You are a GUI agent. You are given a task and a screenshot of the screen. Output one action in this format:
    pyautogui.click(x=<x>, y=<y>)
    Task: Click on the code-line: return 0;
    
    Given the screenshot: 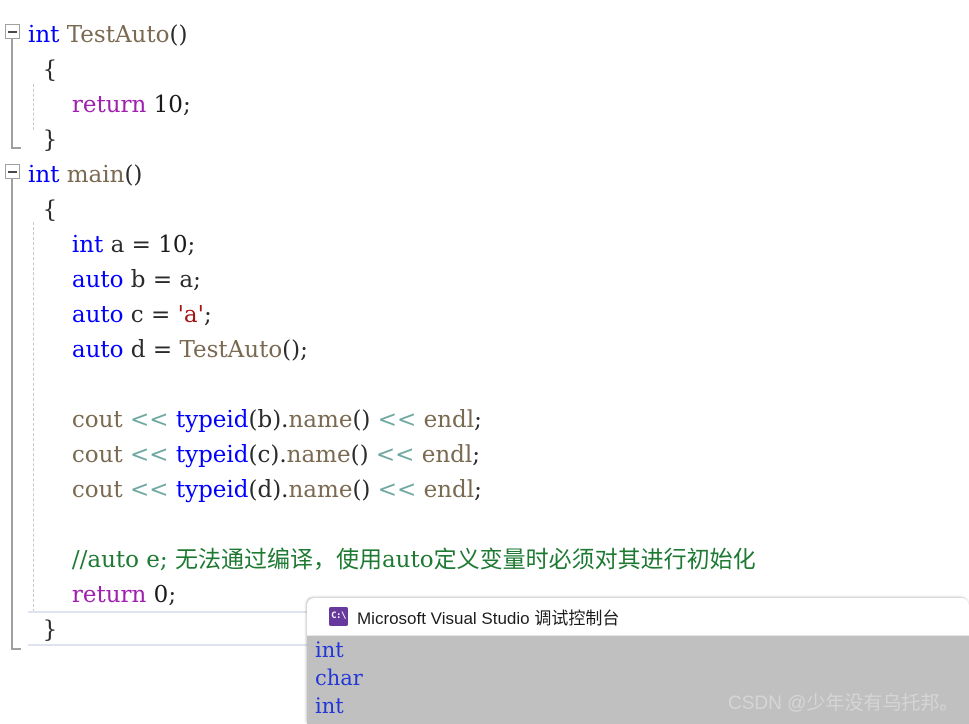 What is the action you would take?
    pyautogui.click(x=102, y=595)
    